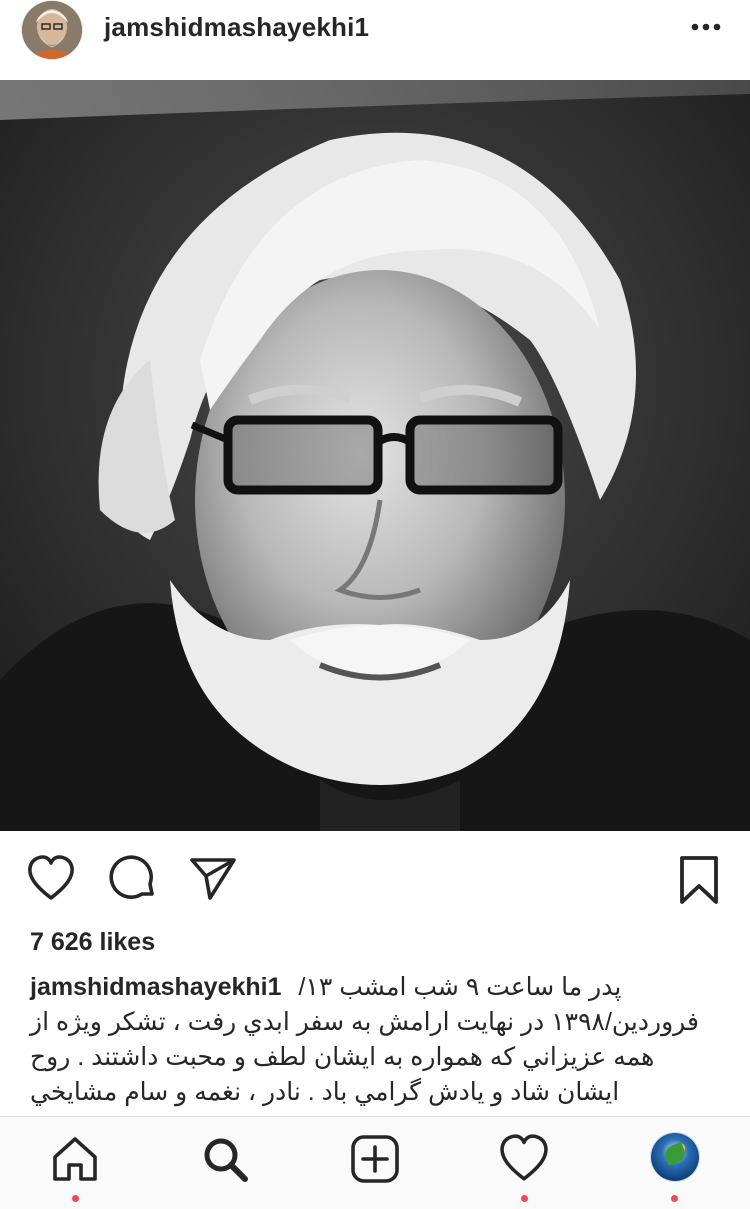  What do you see at coordinates (75, 1198) in the screenshot?
I see `home-notification-dot` at bounding box center [75, 1198].